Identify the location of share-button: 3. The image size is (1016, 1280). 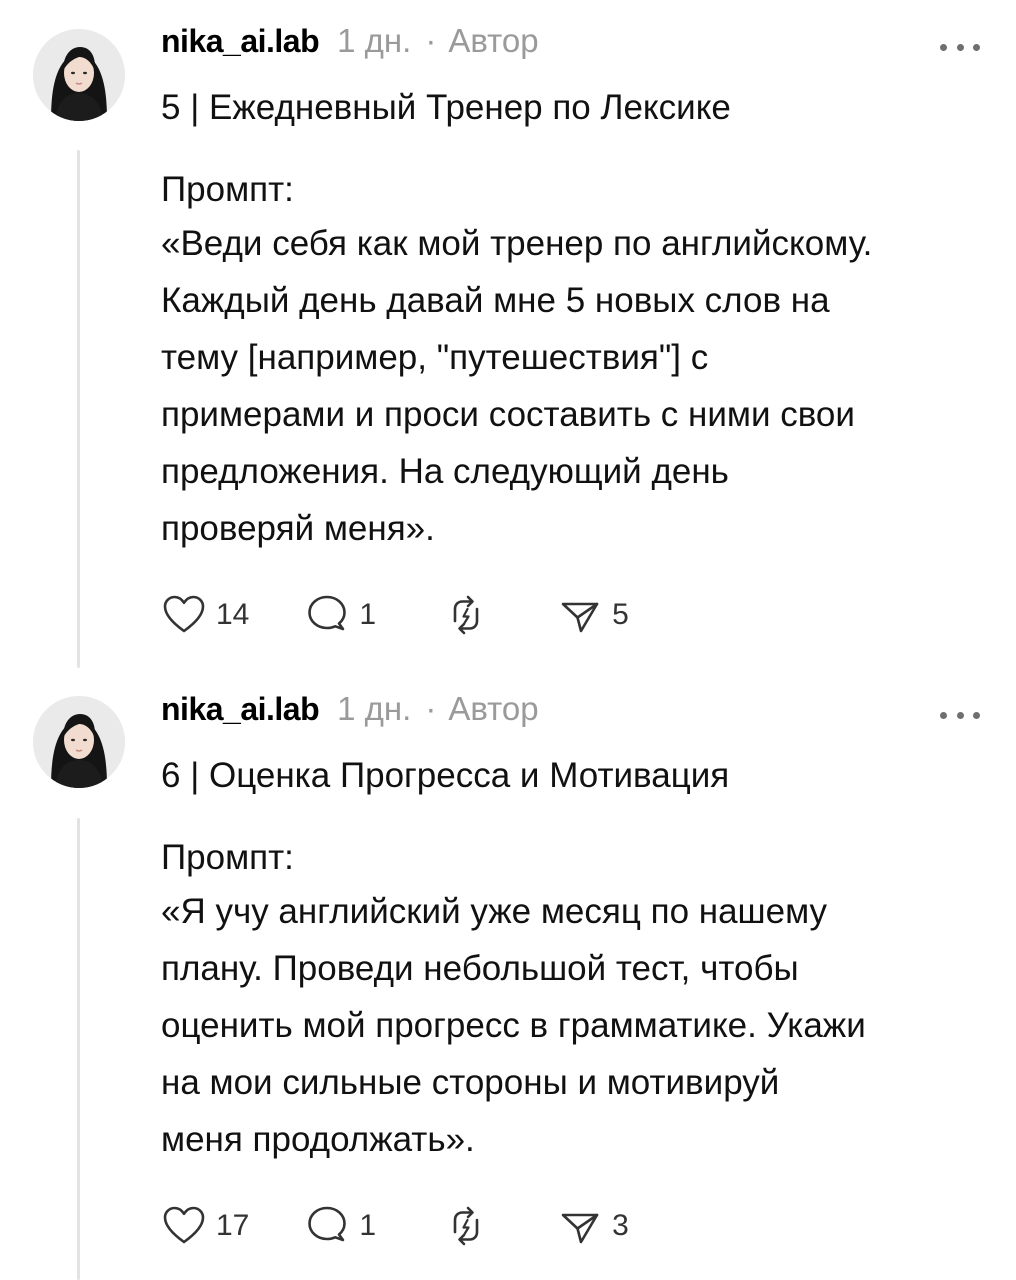
(592, 1226).